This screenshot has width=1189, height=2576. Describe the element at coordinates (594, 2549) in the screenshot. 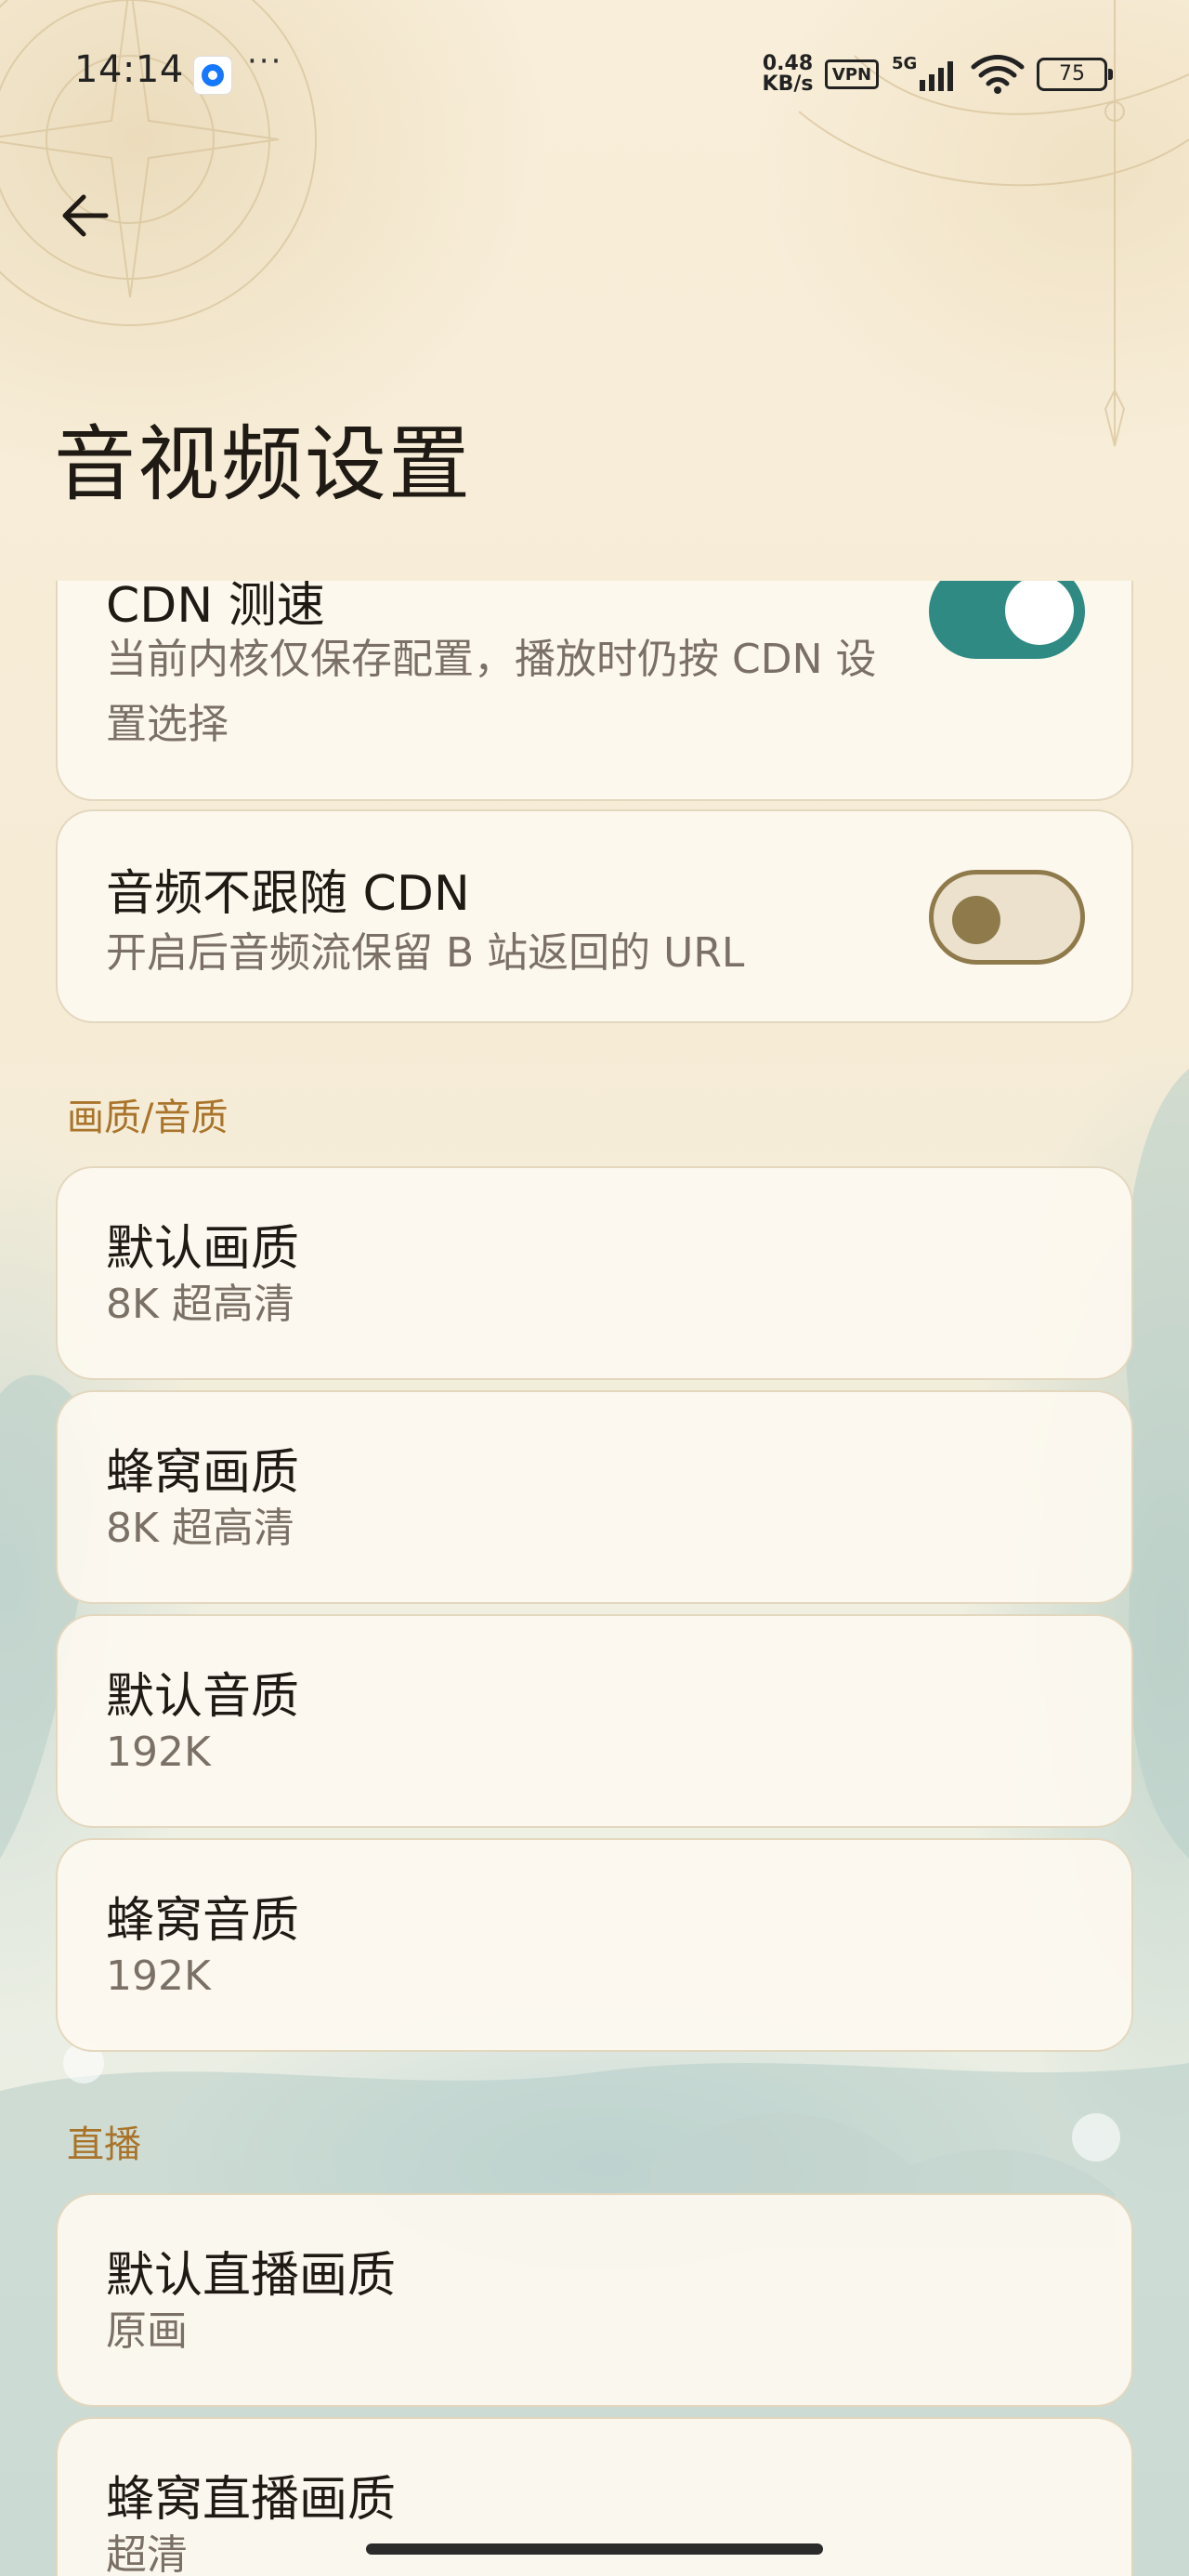

I see `home-indicator` at that location.